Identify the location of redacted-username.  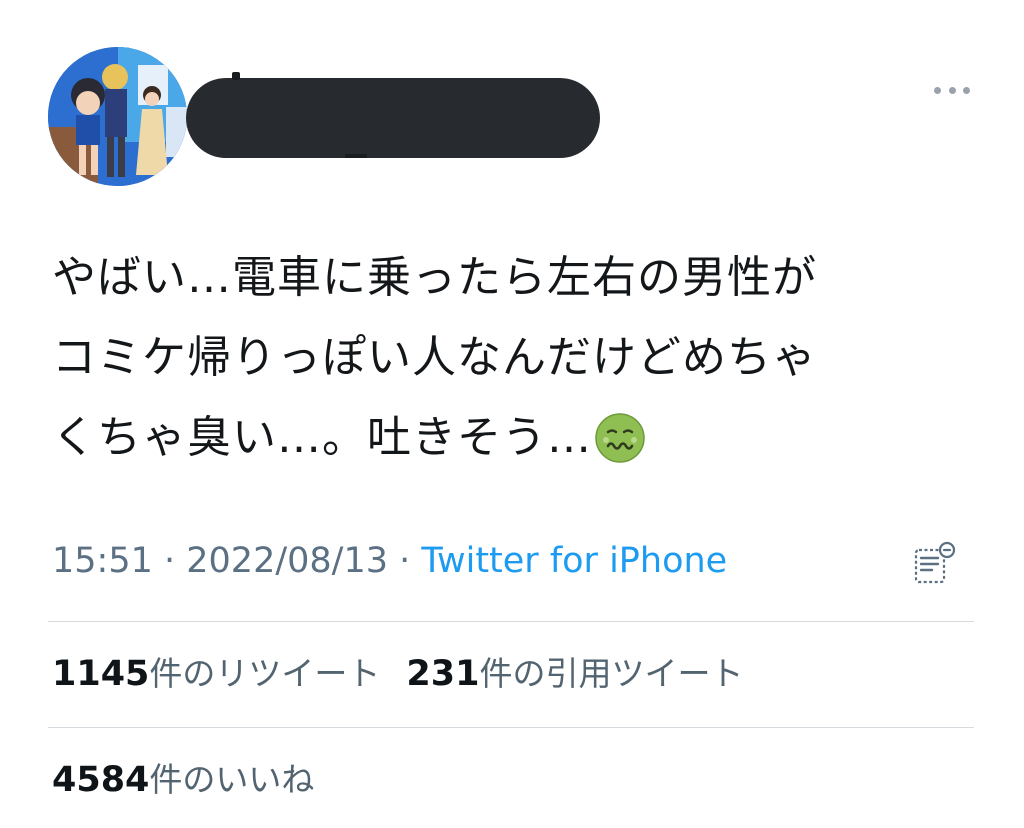
(393, 118).